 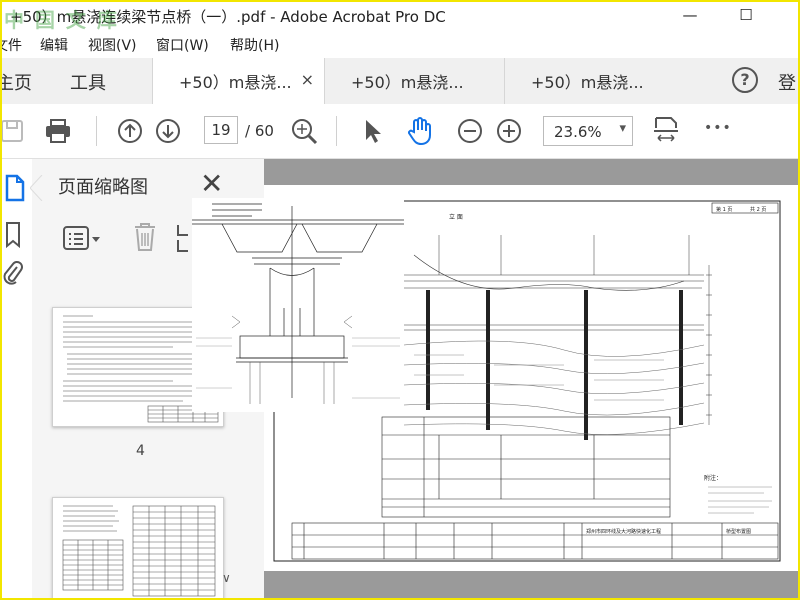 What do you see at coordinates (103, 187) in the screenshot?
I see `panel-title: 页面缩略图` at bounding box center [103, 187].